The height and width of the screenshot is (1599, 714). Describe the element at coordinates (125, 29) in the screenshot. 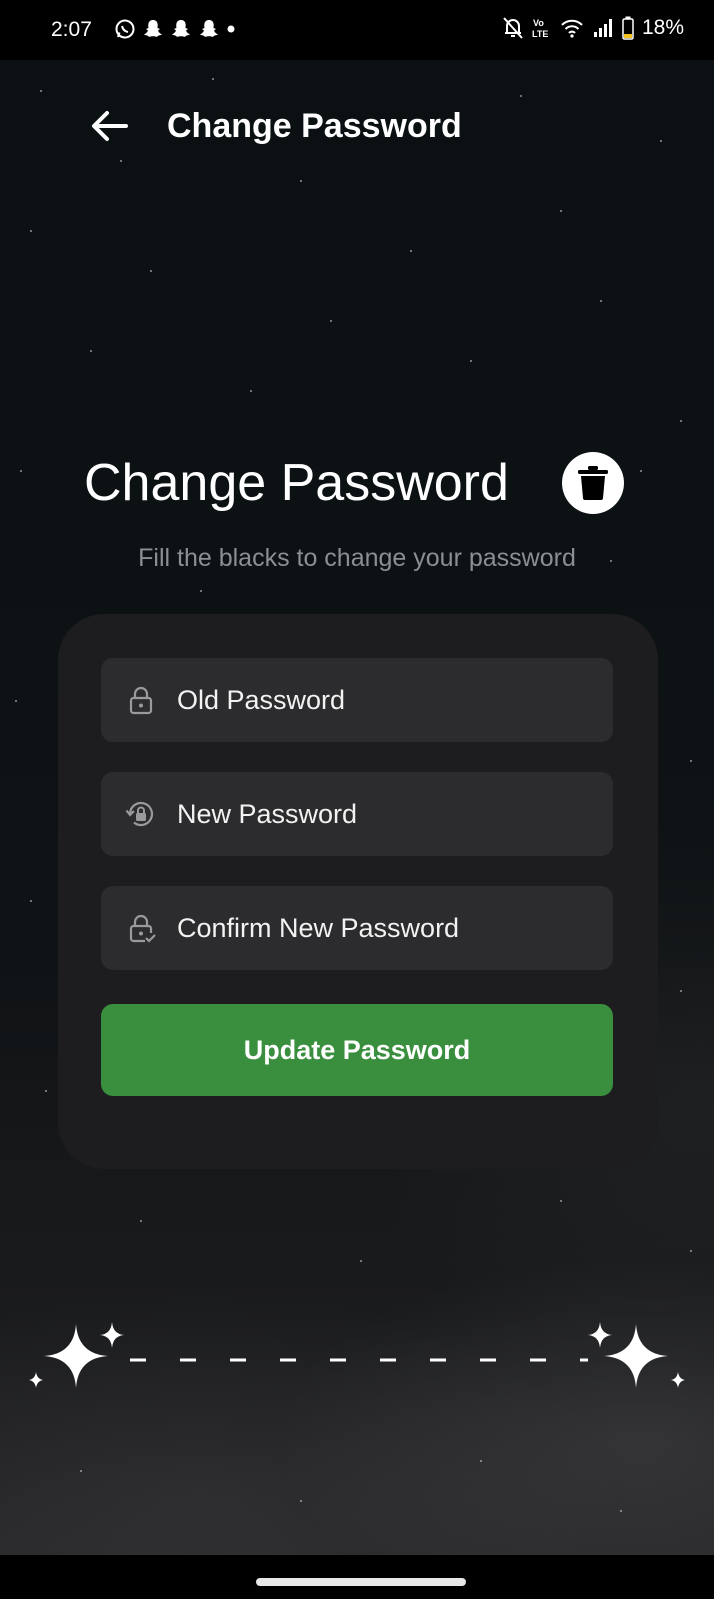

I see `whatsapp-icon` at that location.